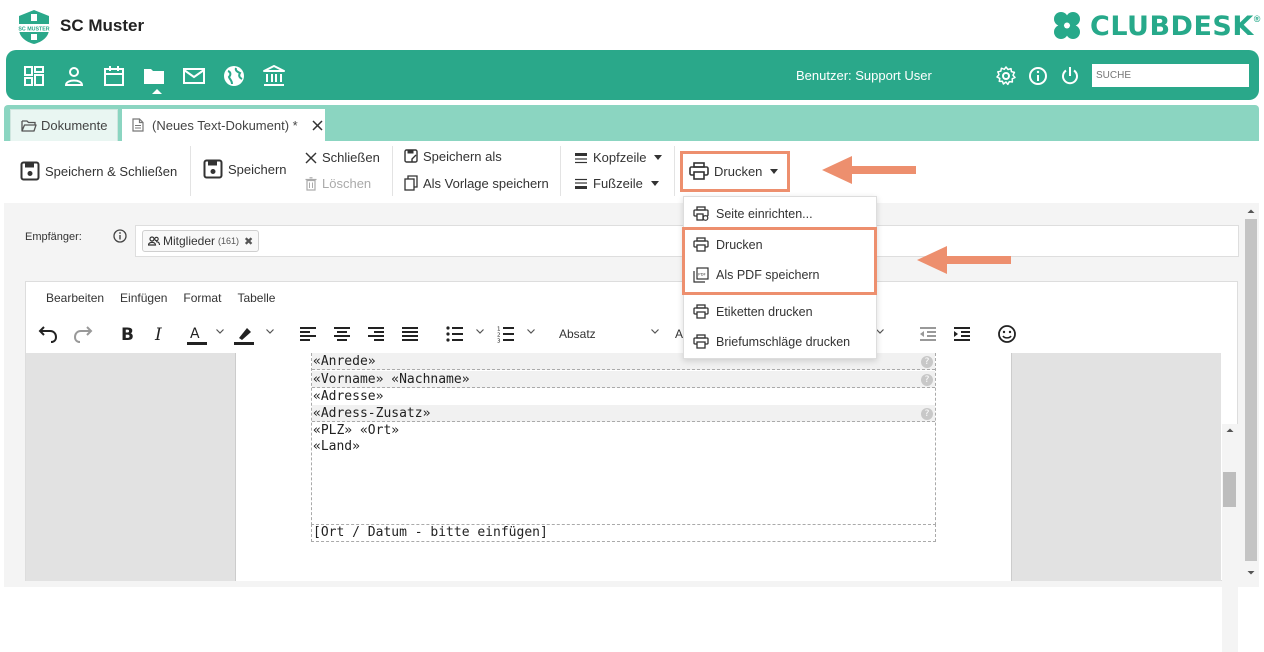  I want to click on footer-dropdown-button: Fußzeile, so click(616, 183).